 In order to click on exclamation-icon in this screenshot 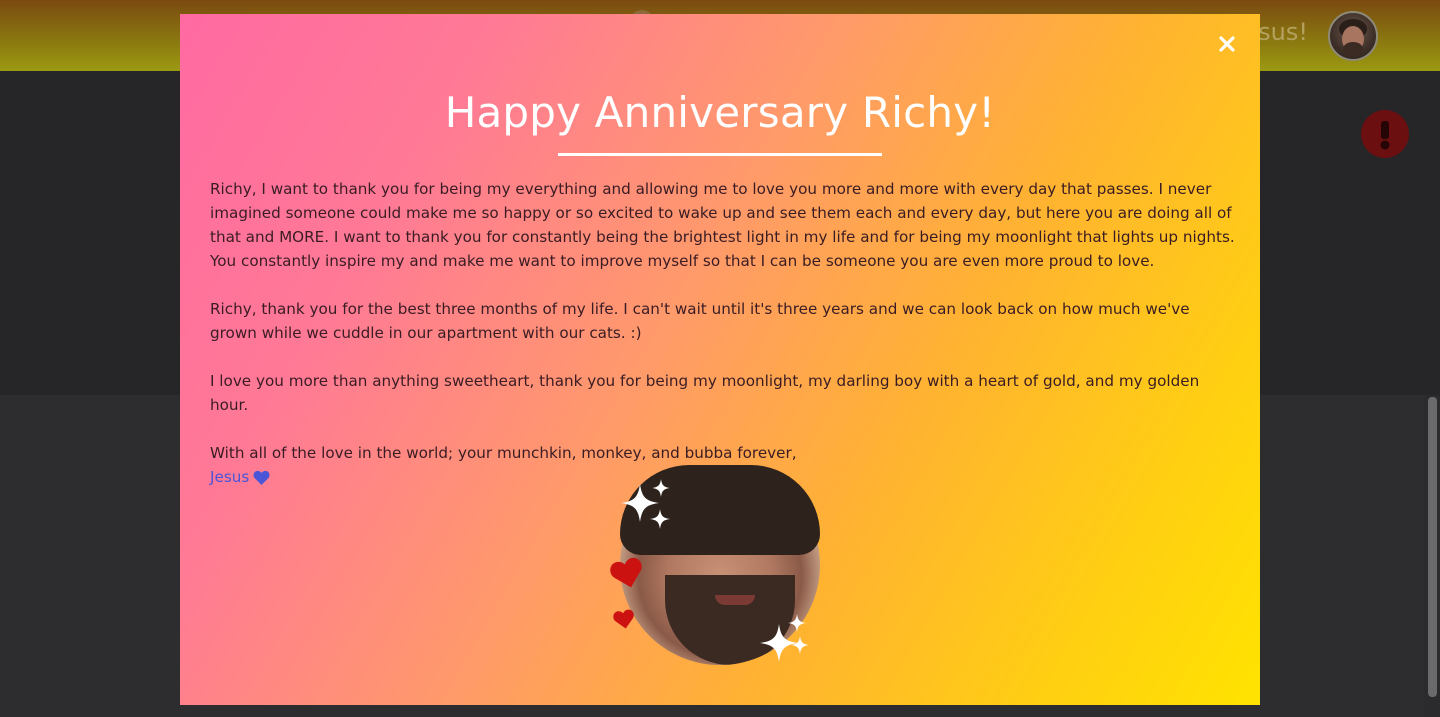, I will do `click(1385, 135)`.